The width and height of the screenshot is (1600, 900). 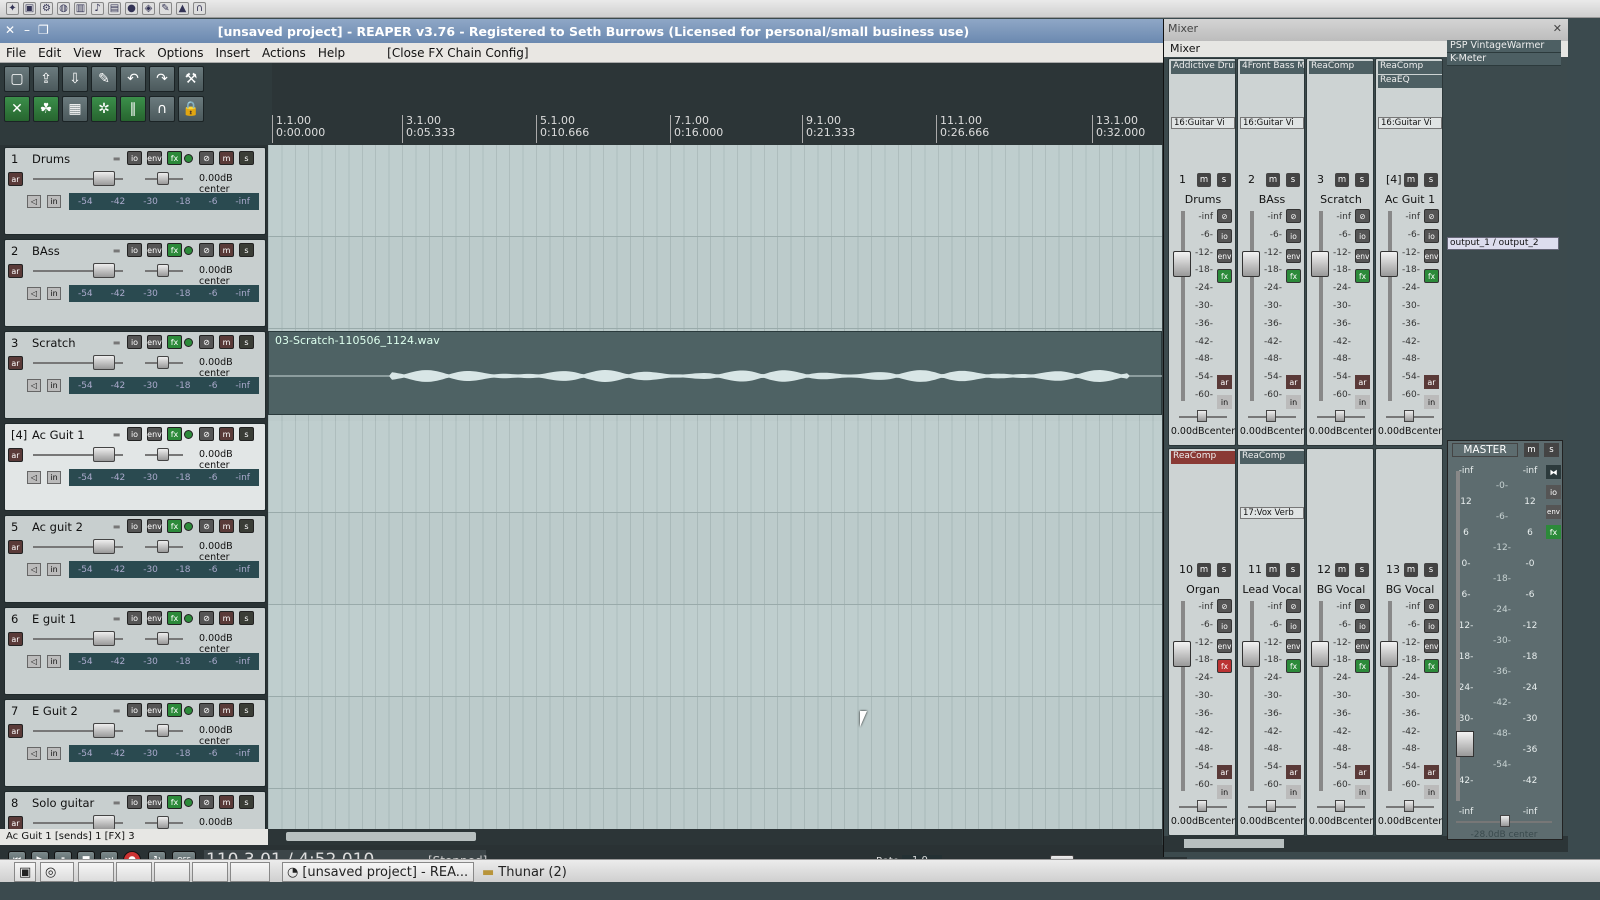 What do you see at coordinates (562, 129) in the screenshot?
I see `ruler-marker: 5.1.00 0:10.666` at bounding box center [562, 129].